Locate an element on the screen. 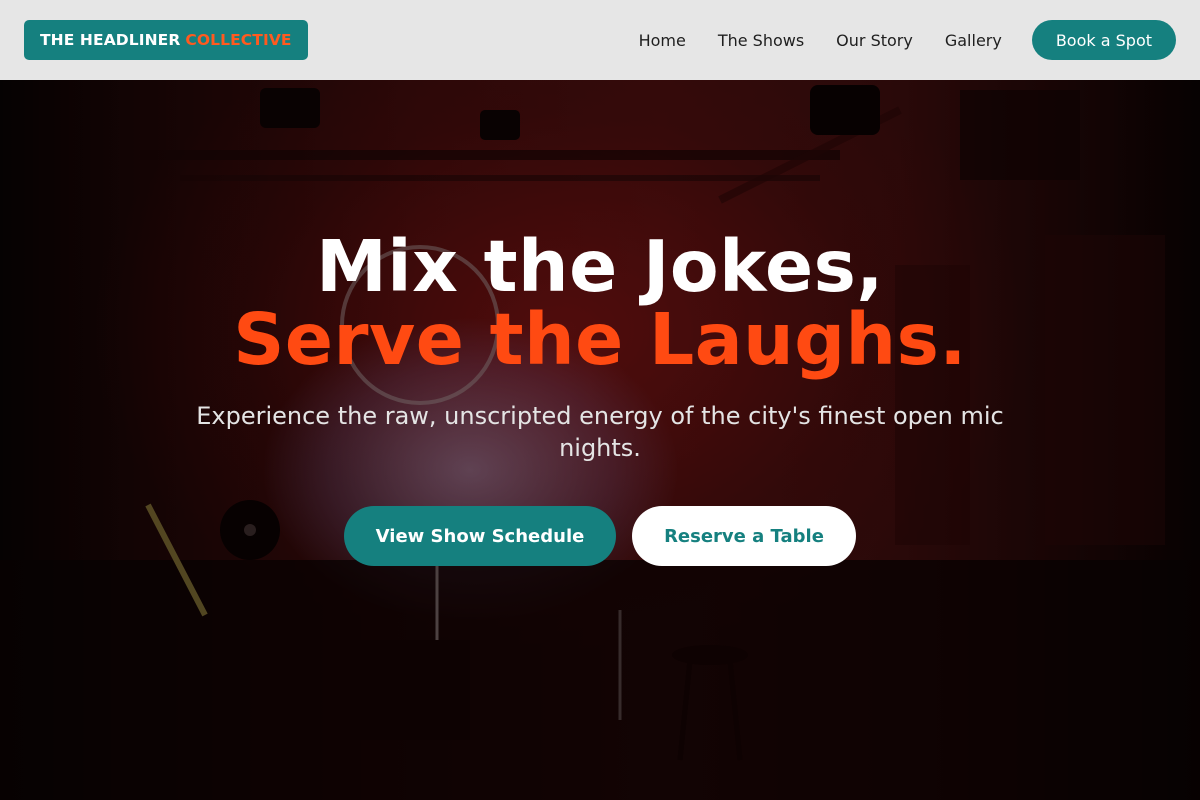 This screenshot has width=1200, height=800. nav-link-home: Home is located at coordinates (662, 40).